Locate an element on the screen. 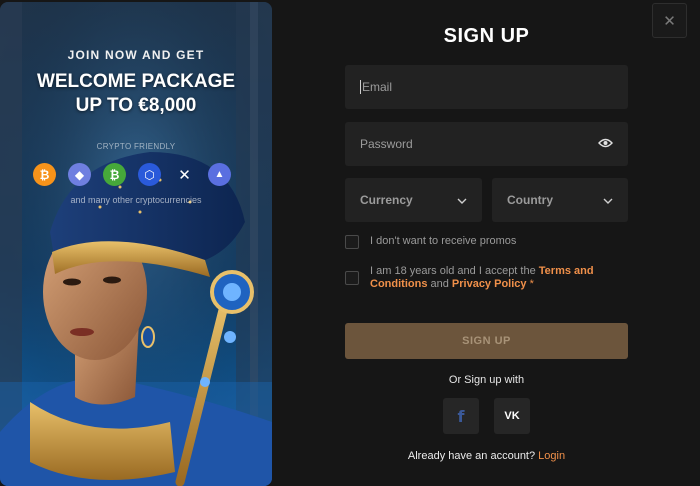  promo-headline-line1: WELCOME PACKAGE is located at coordinates (136, 81).